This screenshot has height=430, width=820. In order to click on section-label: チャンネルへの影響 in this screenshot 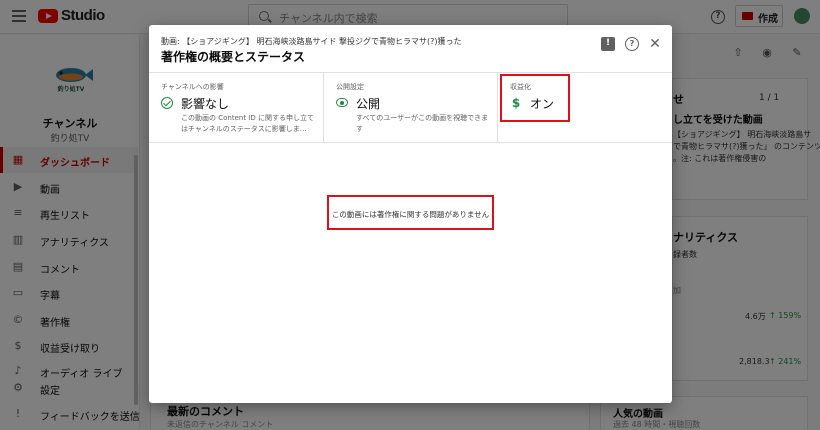, I will do `click(192, 87)`.